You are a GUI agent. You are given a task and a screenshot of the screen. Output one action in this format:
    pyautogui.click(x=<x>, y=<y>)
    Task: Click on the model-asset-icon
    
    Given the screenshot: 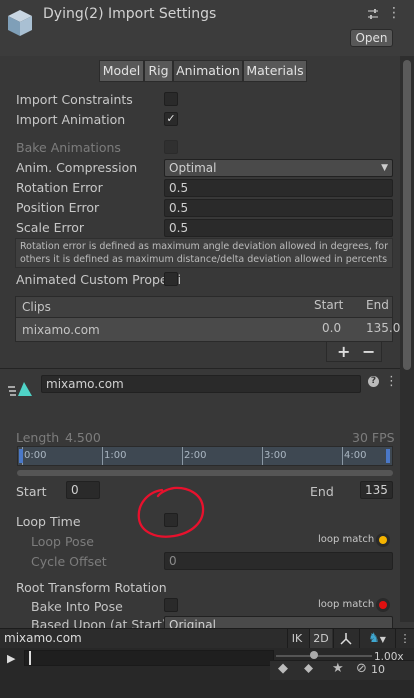 What is the action you would take?
    pyautogui.click(x=20, y=23)
    